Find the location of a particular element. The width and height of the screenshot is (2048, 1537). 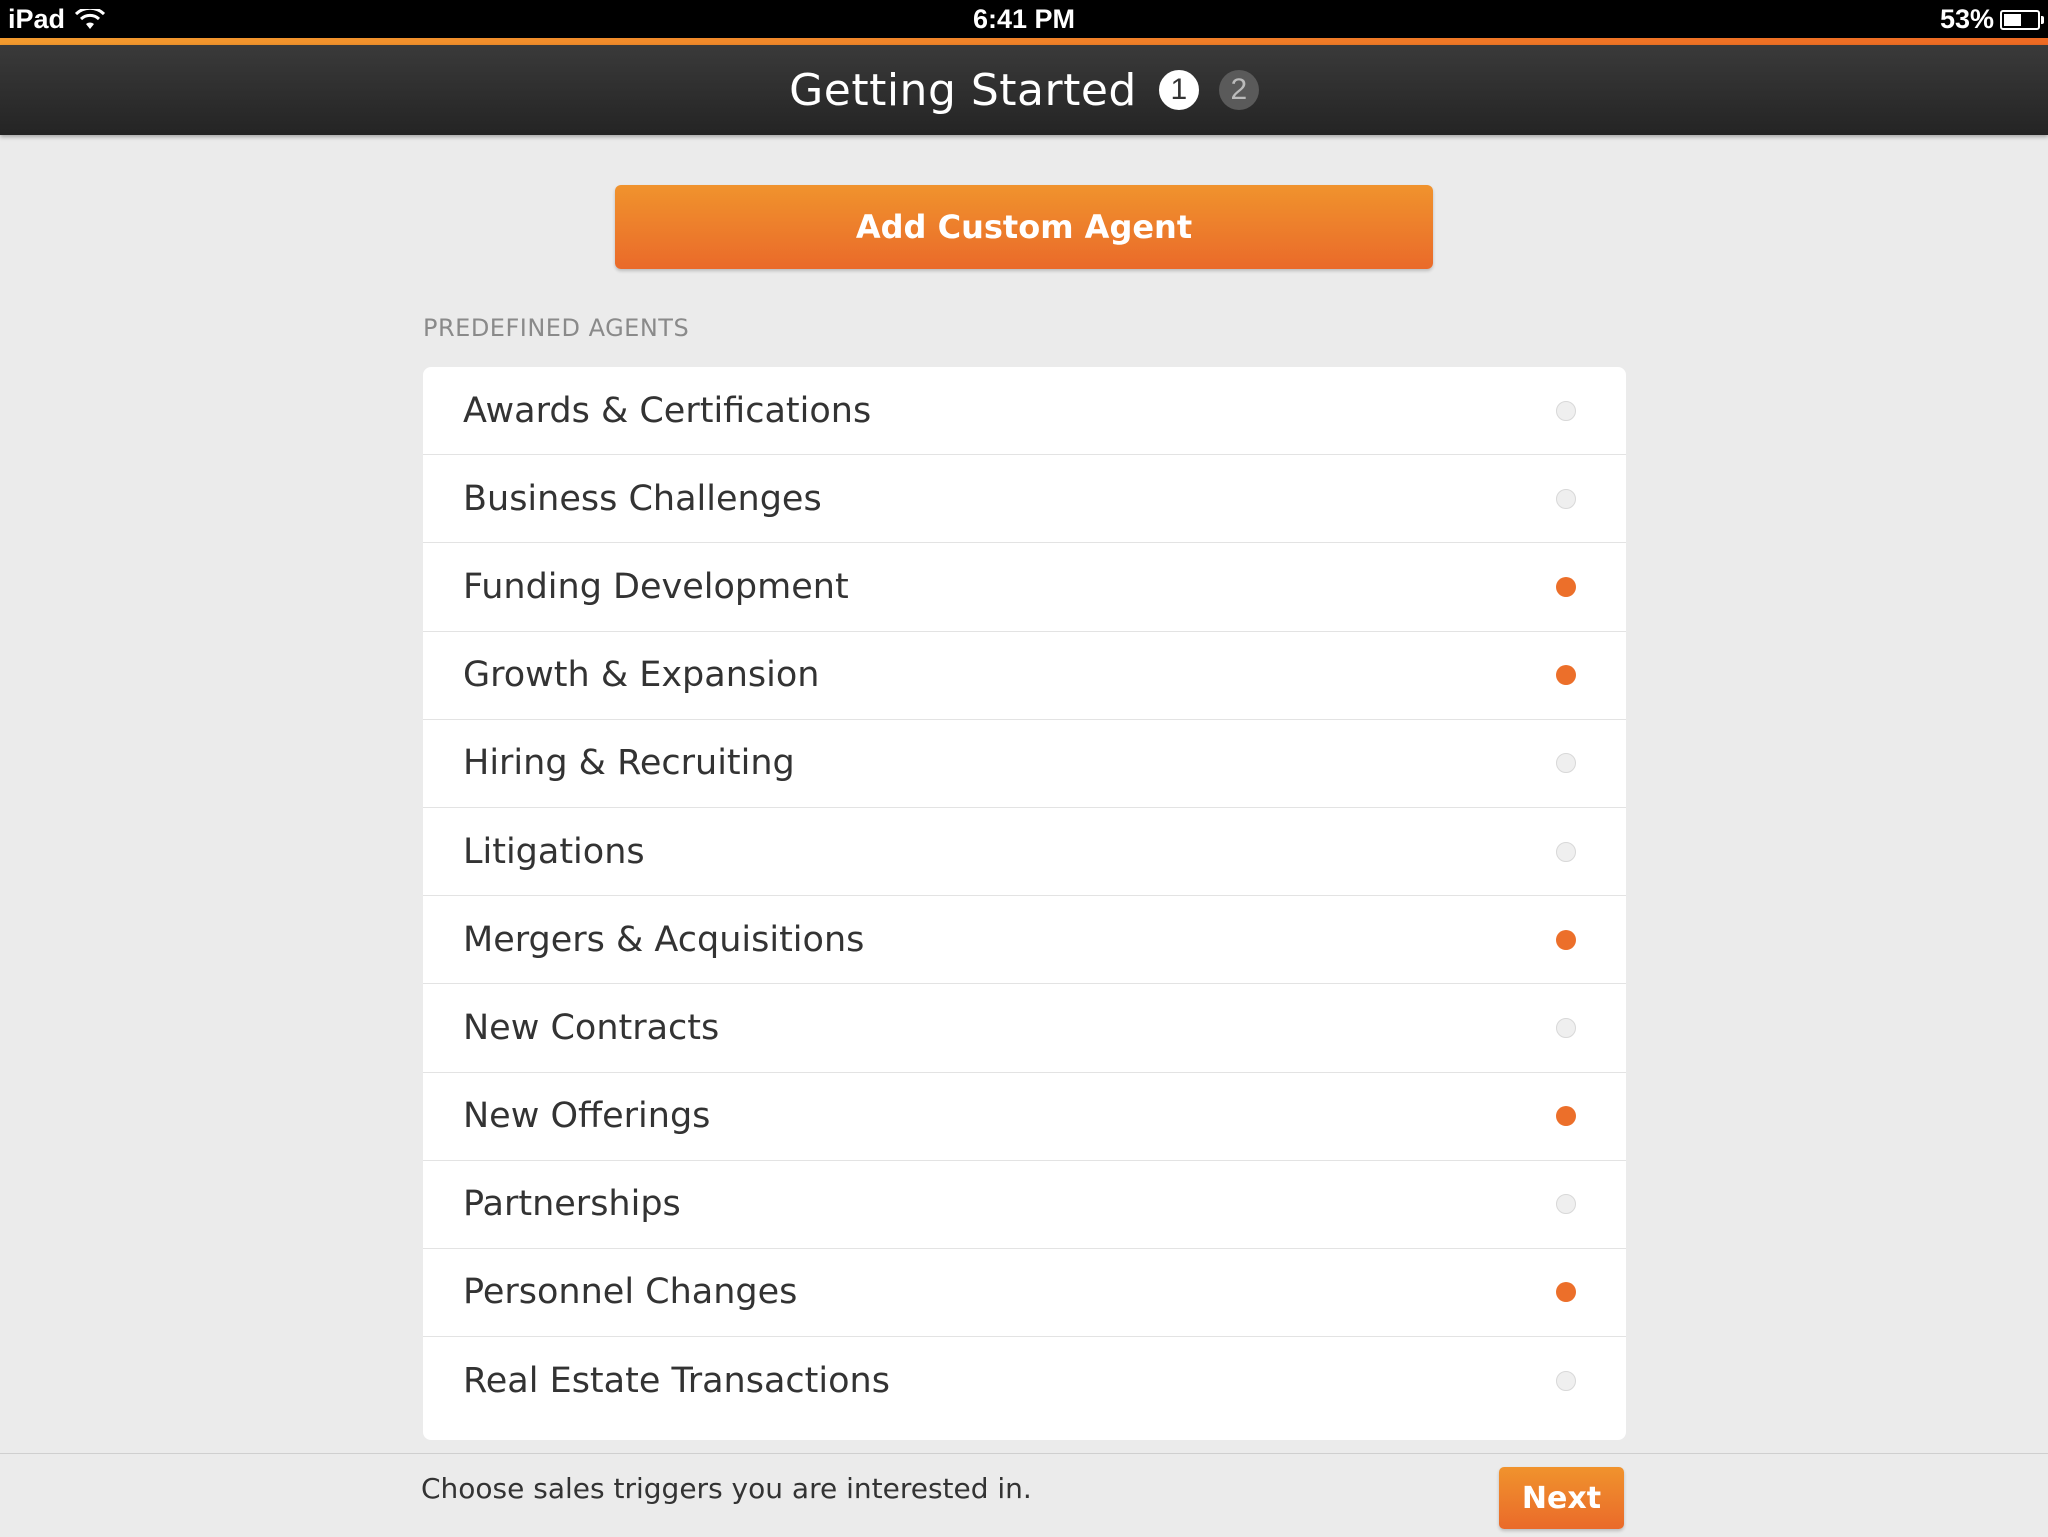

step-indicator-2: 2 is located at coordinates (1238, 90).